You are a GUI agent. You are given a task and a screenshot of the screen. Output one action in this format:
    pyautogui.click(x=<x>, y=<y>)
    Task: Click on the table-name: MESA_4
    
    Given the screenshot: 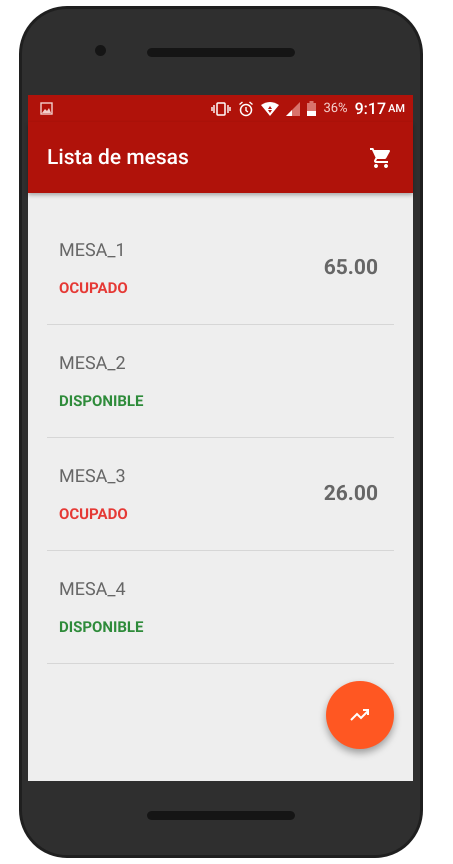 What is the action you would take?
    pyautogui.click(x=93, y=589)
    